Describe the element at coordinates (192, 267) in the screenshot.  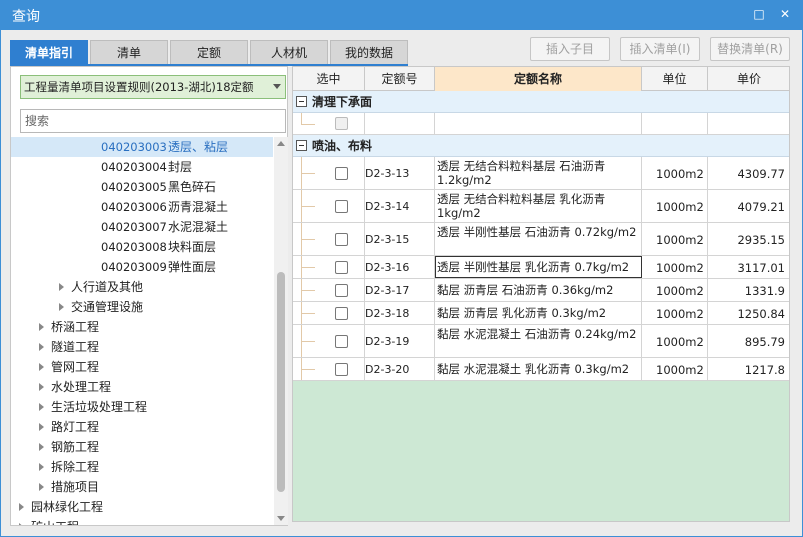
I see `tree-item-label: 弹性面层` at that location.